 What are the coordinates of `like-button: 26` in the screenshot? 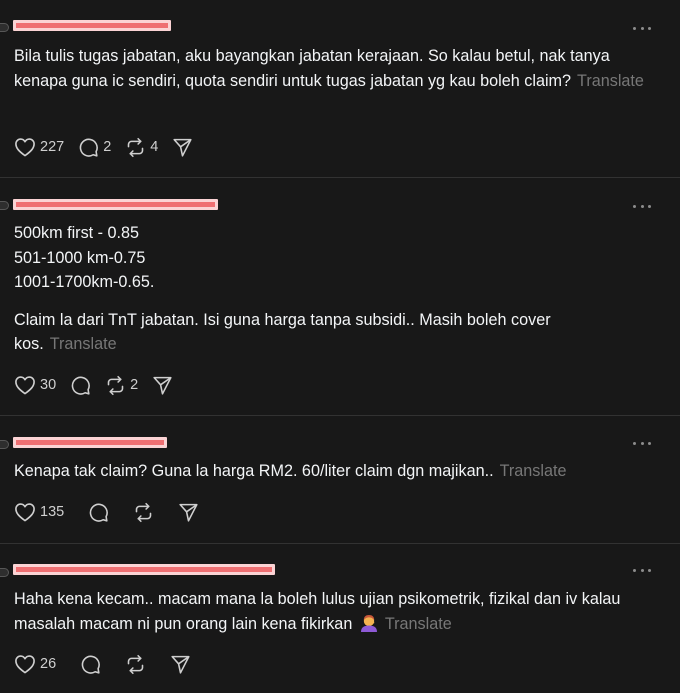 It's located at (35, 664).